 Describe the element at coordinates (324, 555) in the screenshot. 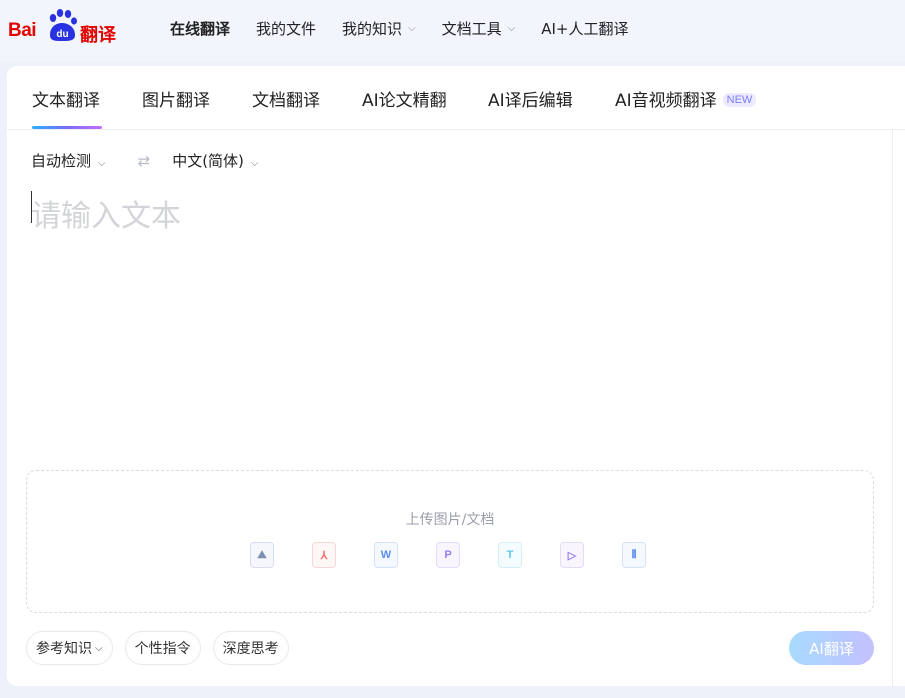

I see `pdf-file-icon: ⅄` at that location.